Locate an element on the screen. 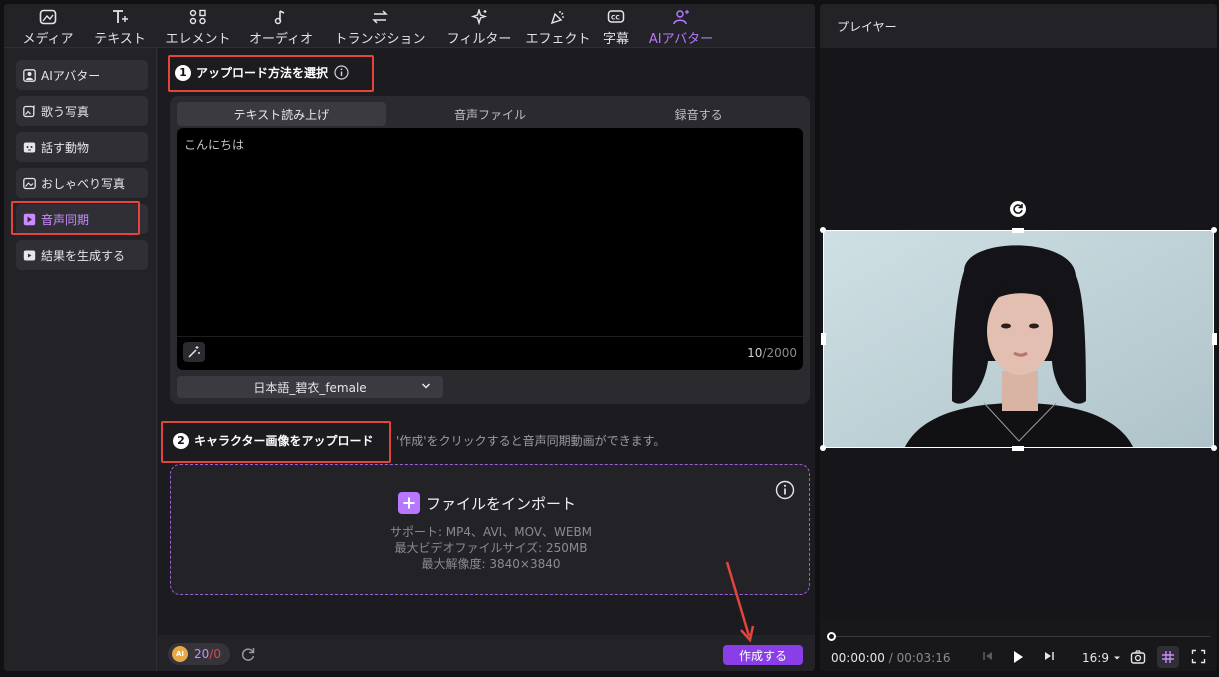 The image size is (1219, 677). toolbar-item-text: テキスト is located at coordinates (120, 25).